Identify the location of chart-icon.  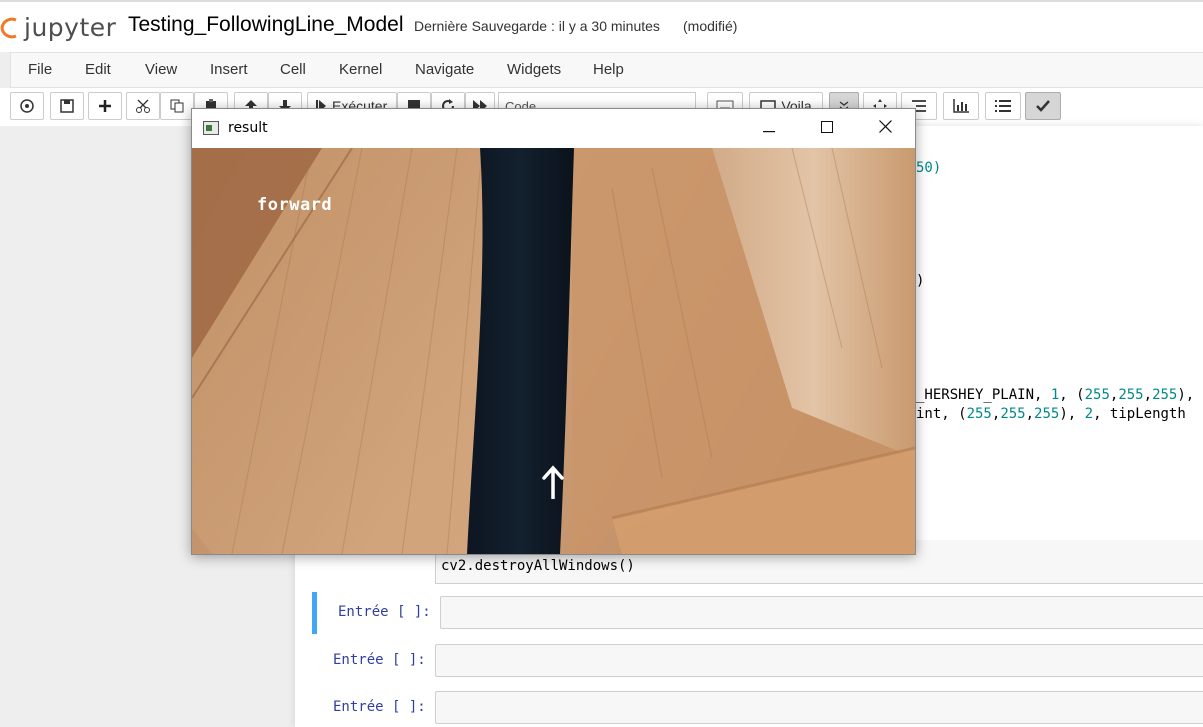
(961, 106).